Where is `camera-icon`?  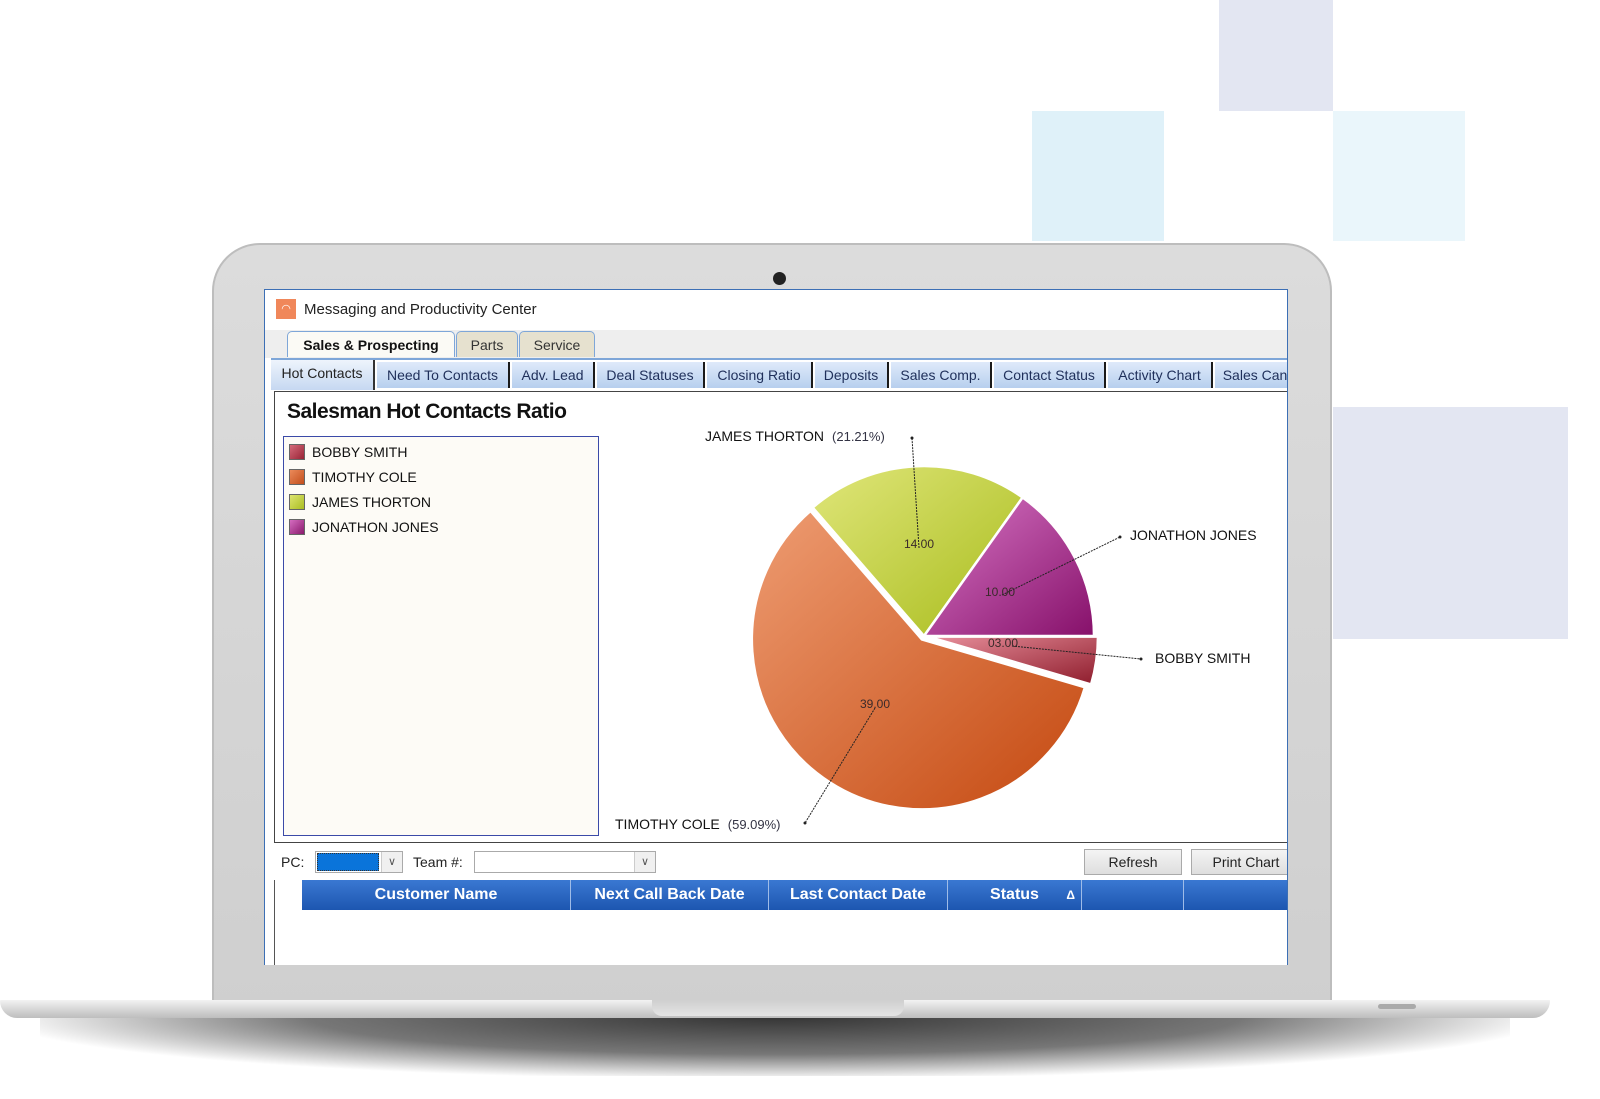
camera-icon is located at coordinates (779, 278).